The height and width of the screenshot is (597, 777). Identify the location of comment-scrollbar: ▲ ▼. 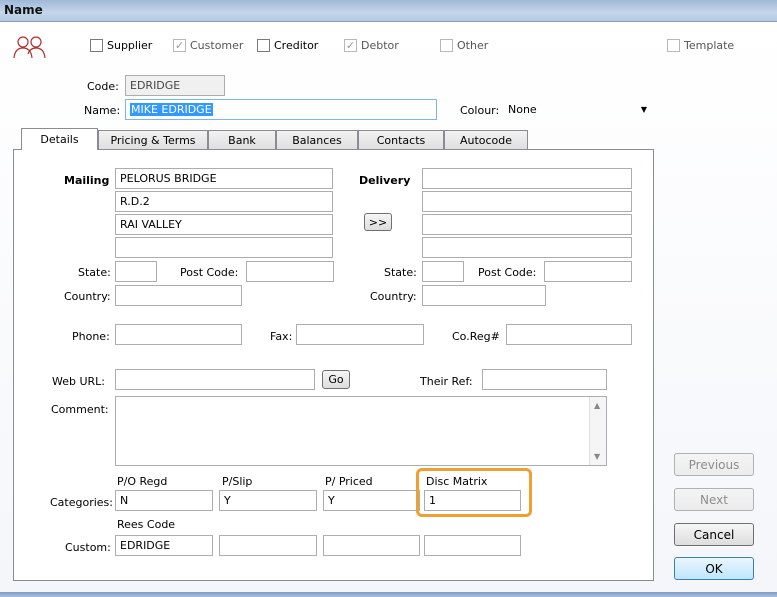
(597, 431).